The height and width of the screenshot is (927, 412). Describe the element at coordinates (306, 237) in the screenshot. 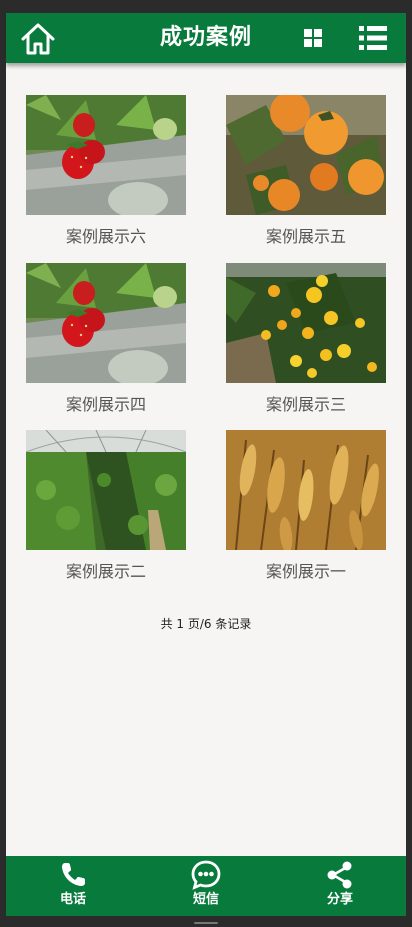

I see `case-title: 案例展示五` at that location.